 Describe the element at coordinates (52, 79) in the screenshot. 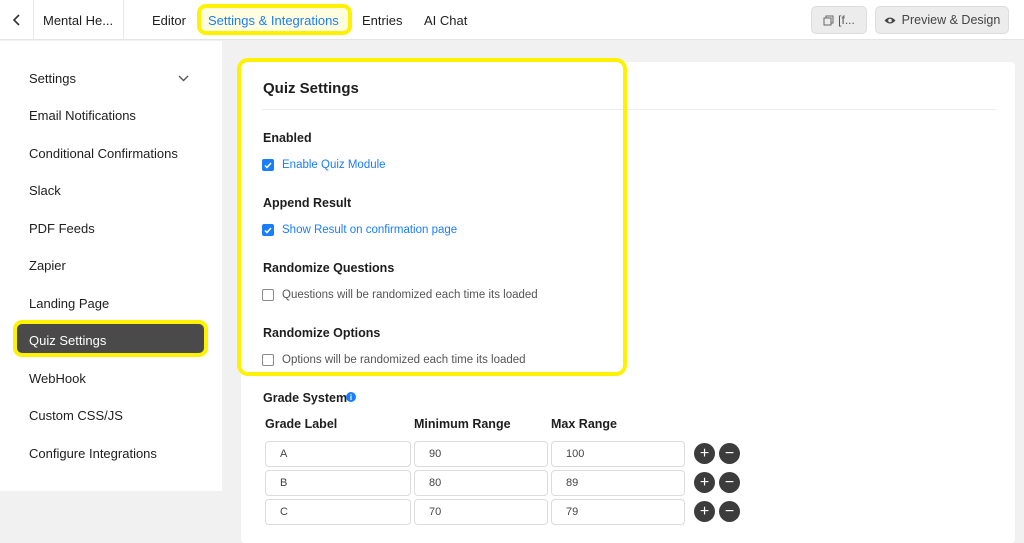

I see `sidebar-item-settings: Settings` at that location.